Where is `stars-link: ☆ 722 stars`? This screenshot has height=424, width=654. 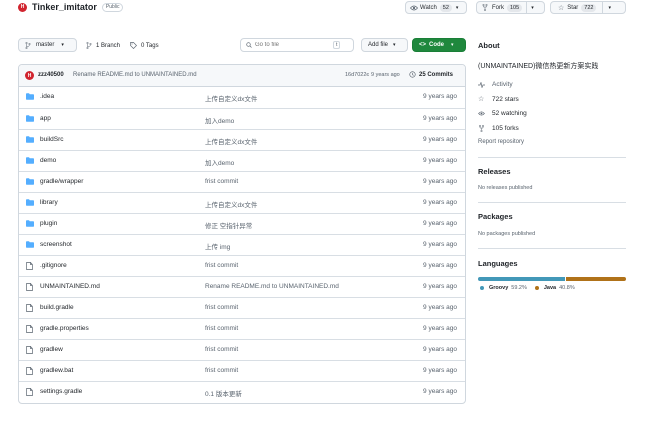
stars-link: ☆ 722 stars is located at coordinates (498, 99).